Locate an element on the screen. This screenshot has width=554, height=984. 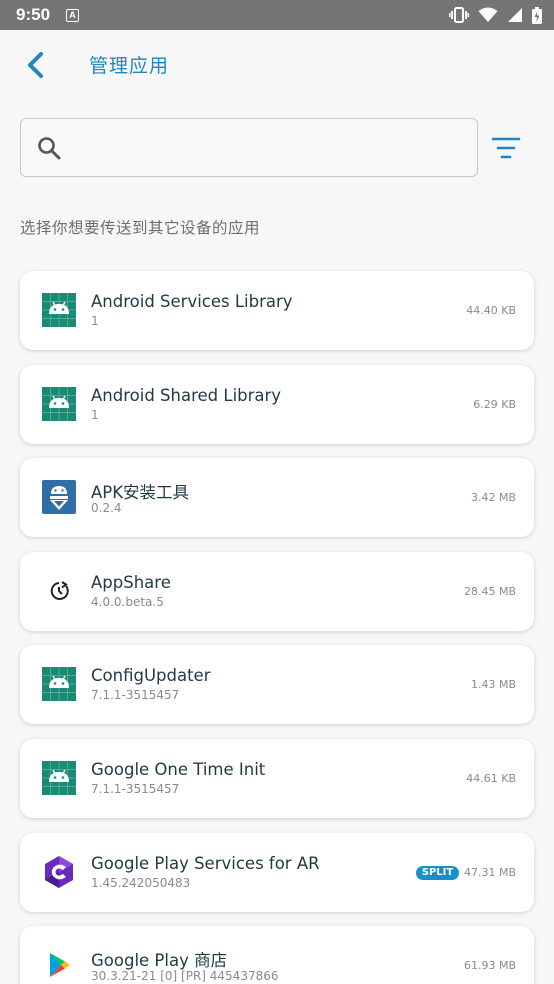
vibrate-icon is located at coordinates (459, 15).